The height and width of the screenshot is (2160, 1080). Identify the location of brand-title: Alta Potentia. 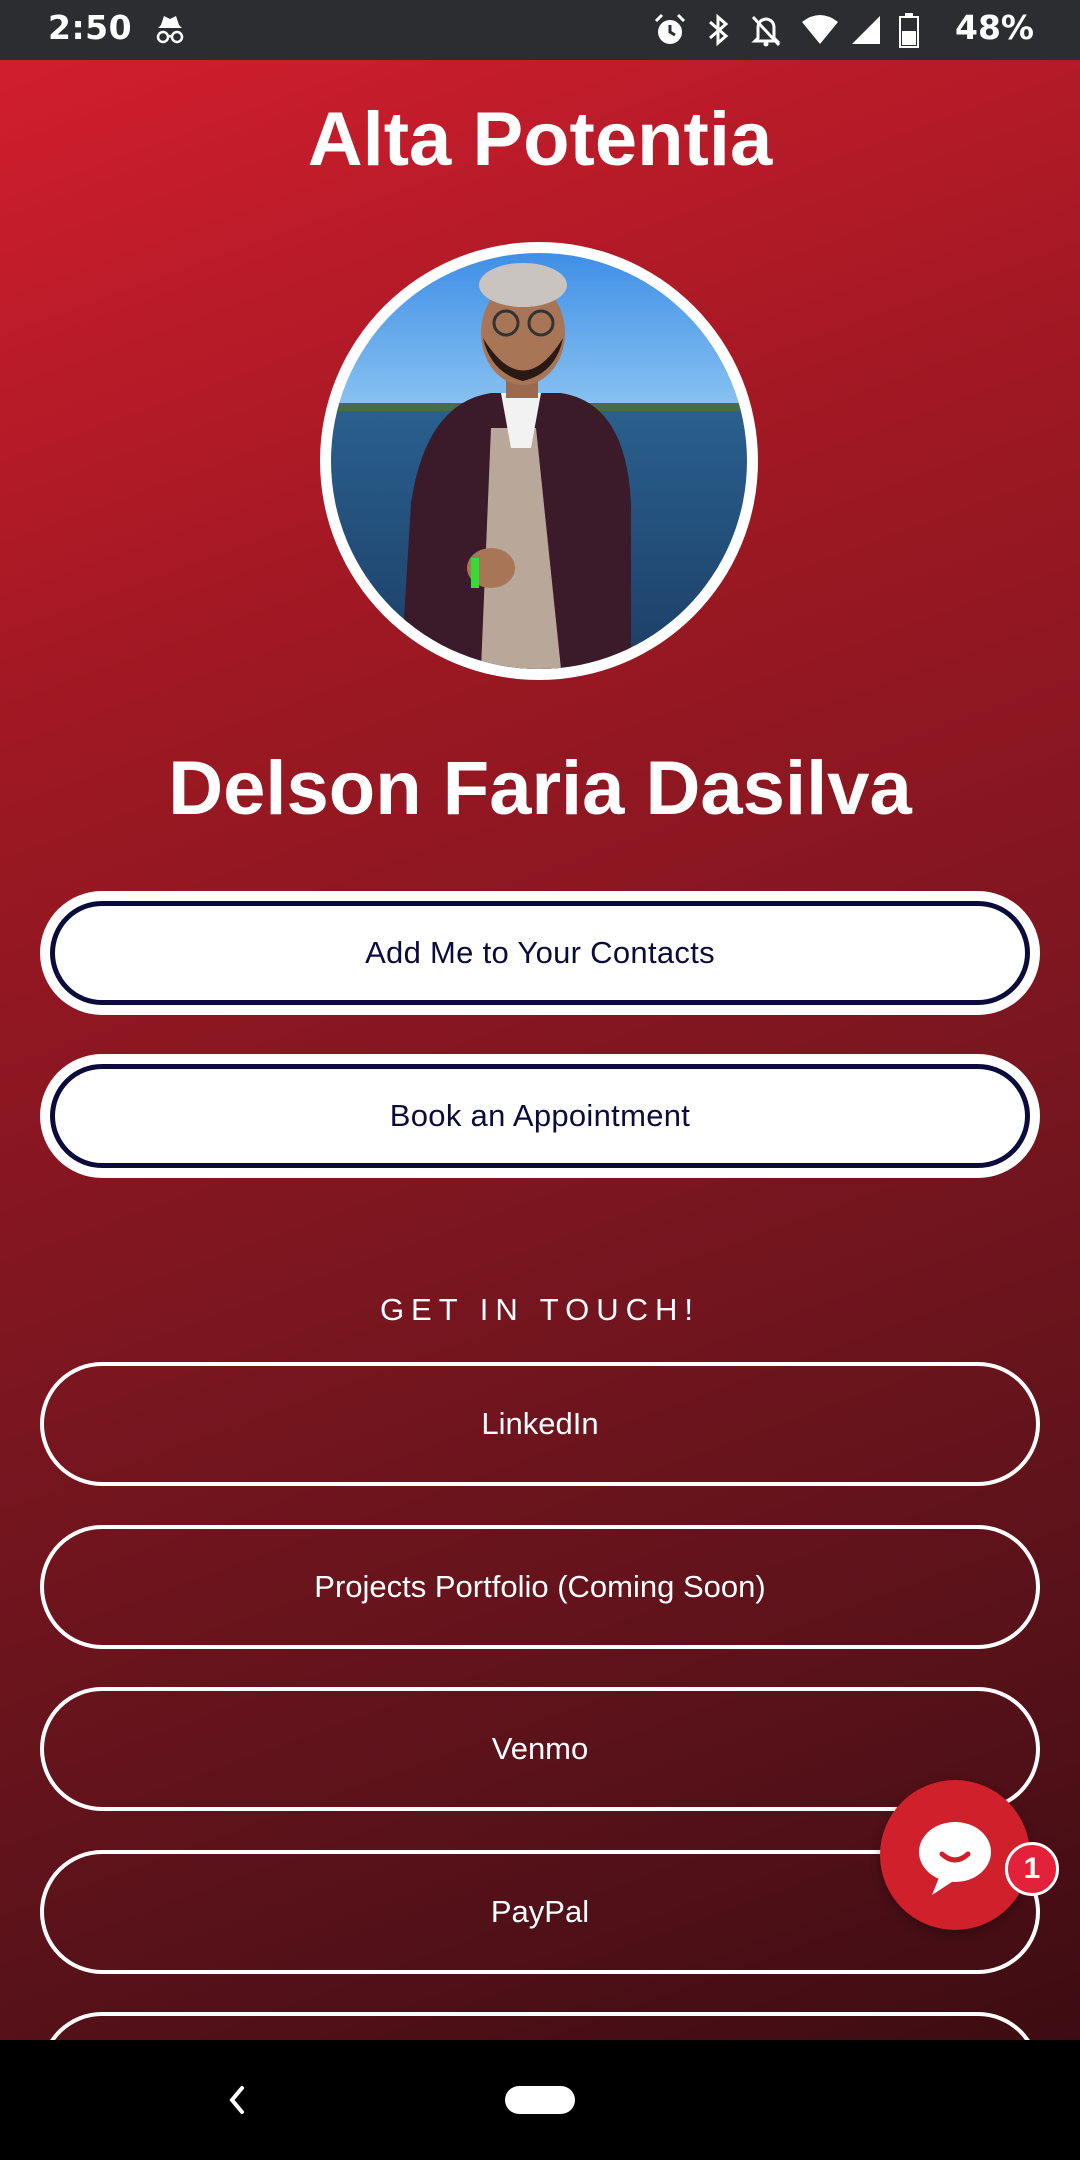
(540, 139).